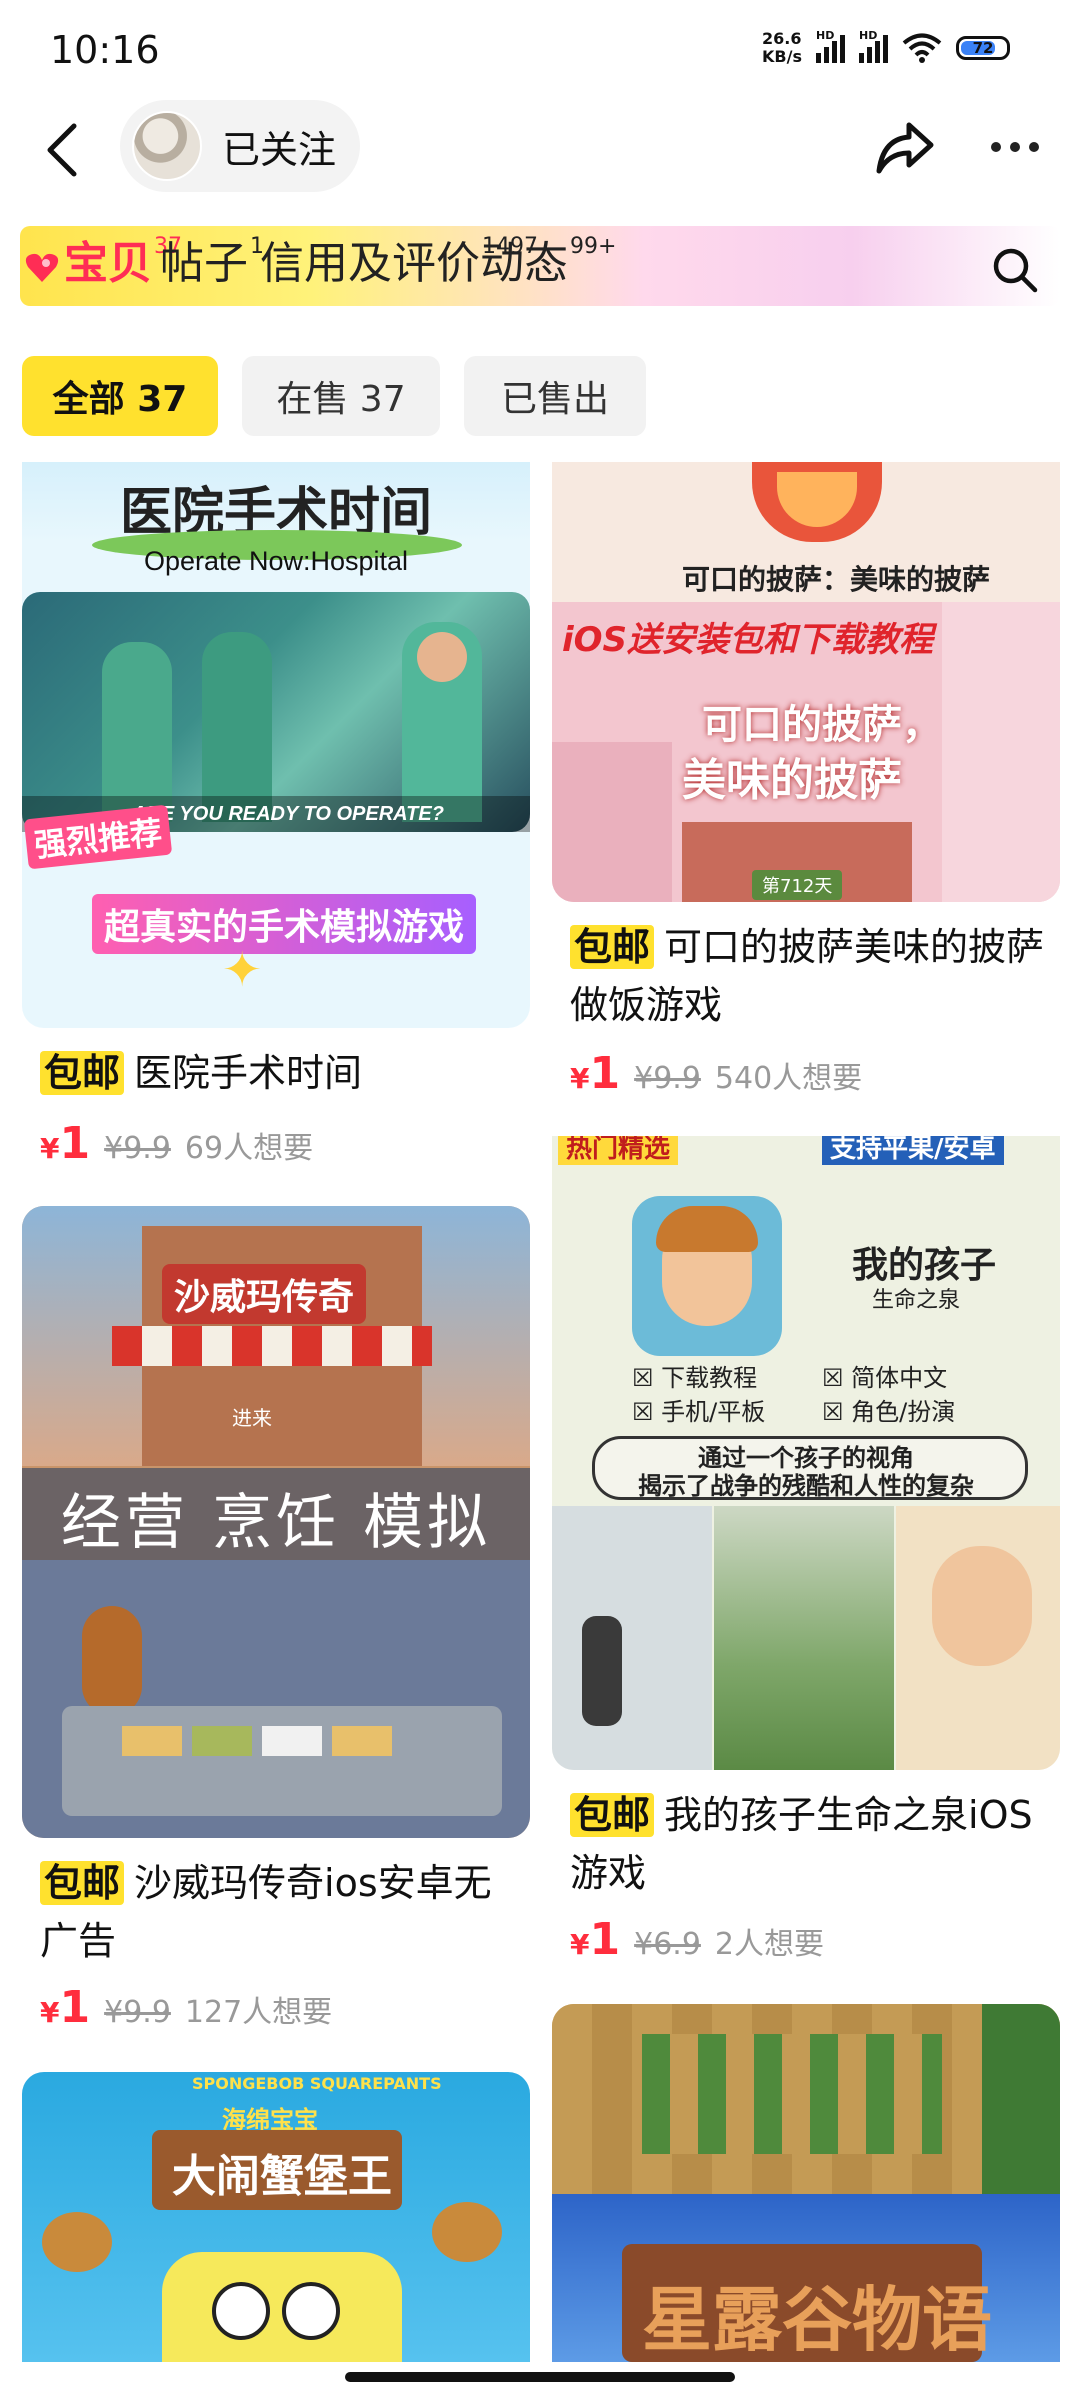 The height and width of the screenshot is (2400, 1080). What do you see at coordinates (42, 267) in the screenshot?
I see `heart-icon` at bounding box center [42, 267].